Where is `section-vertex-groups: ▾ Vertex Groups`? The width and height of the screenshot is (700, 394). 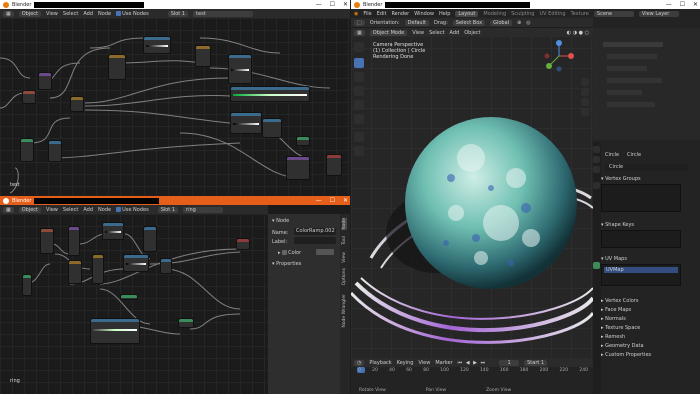 section-vertex-groups: ▾ Vertex Groups is located at coordinates (648, 179).